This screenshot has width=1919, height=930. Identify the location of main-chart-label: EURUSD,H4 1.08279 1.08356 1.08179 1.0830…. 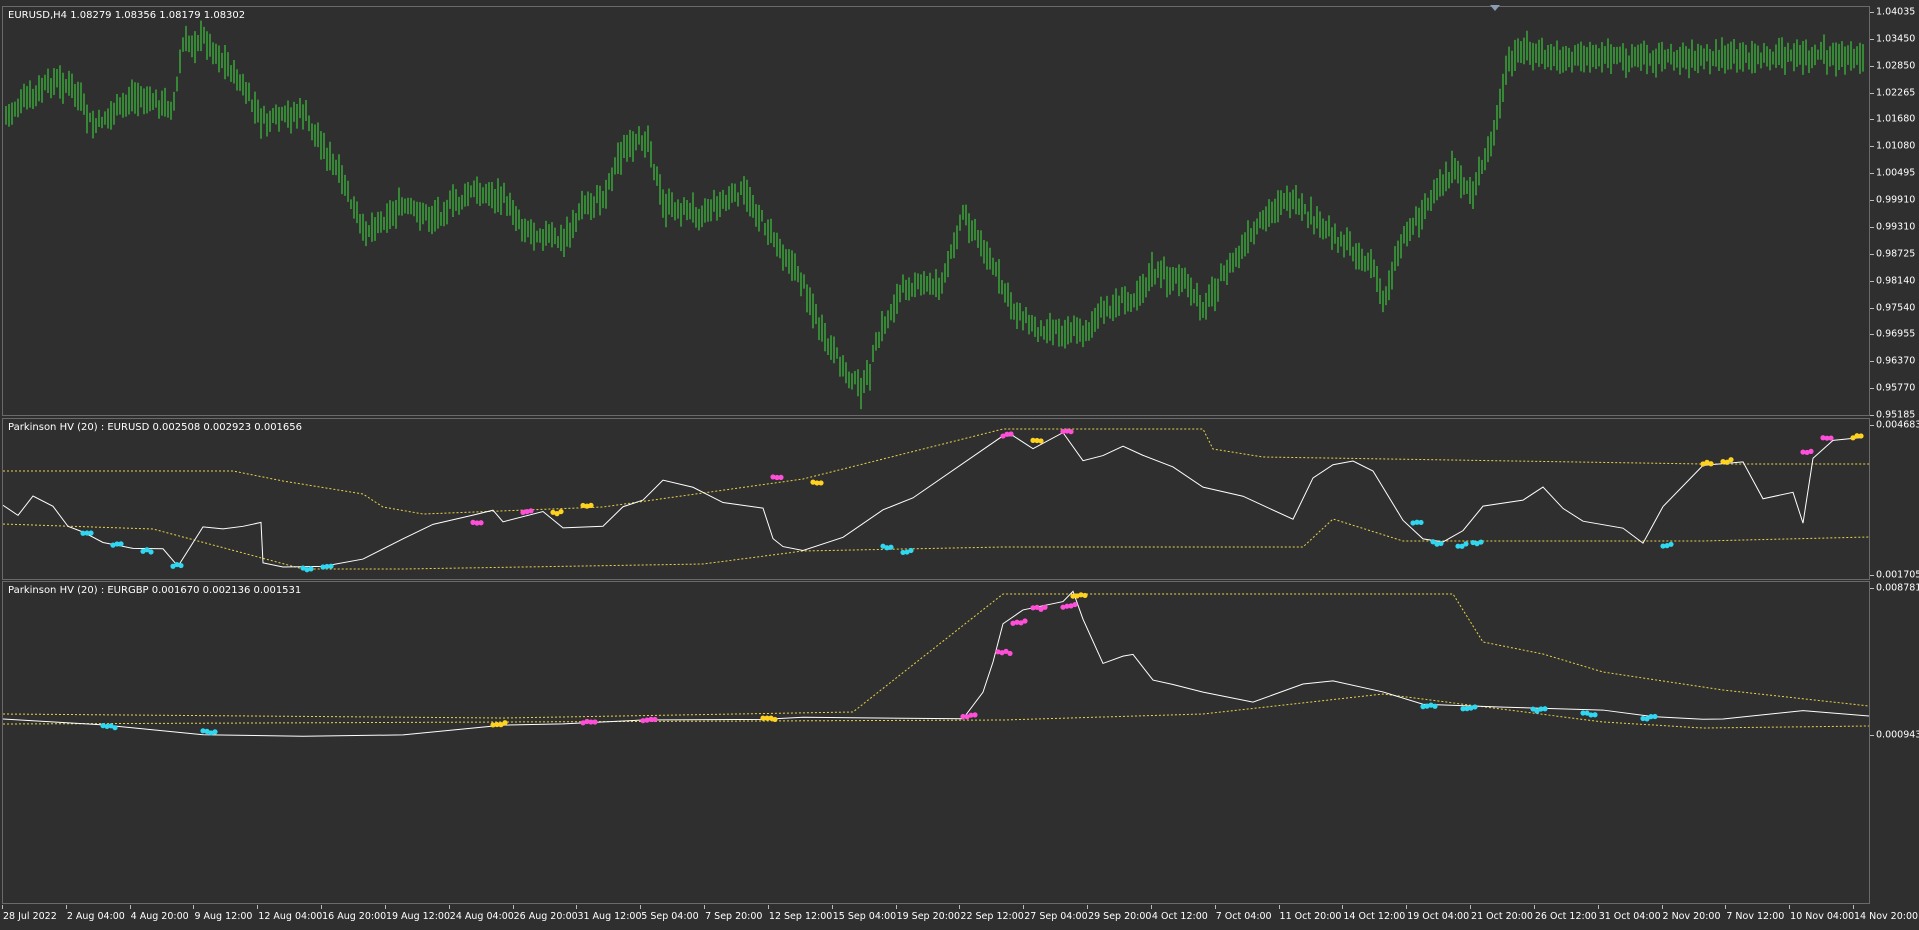
(127, 15).